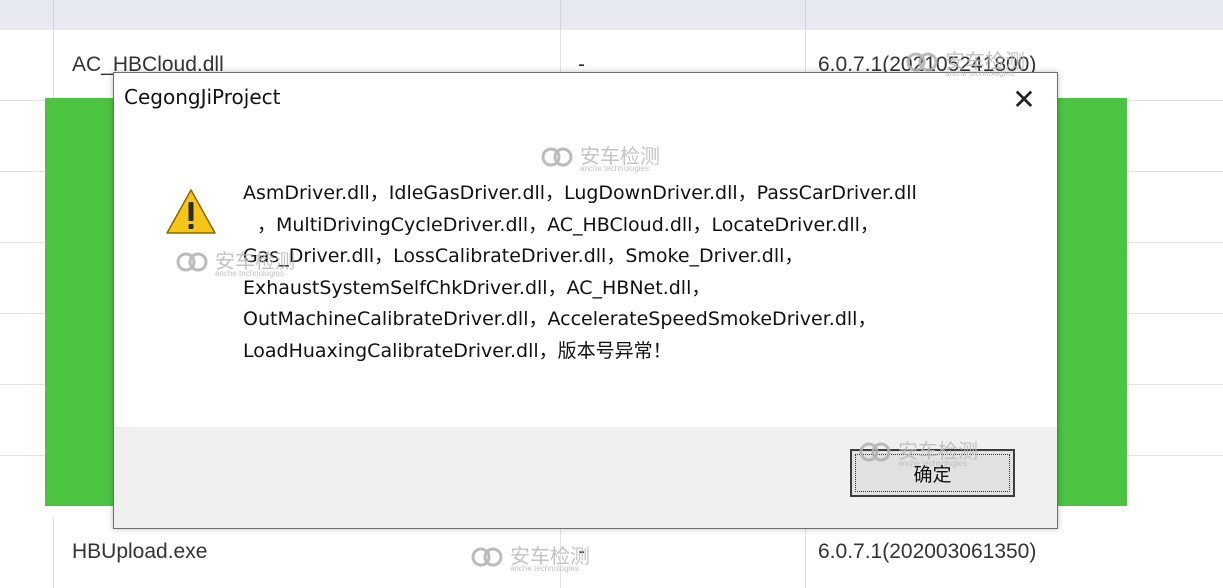  Describe the element at coordinates (1024, 100) in the screenshot. I see `close-button: ✕` at that location.